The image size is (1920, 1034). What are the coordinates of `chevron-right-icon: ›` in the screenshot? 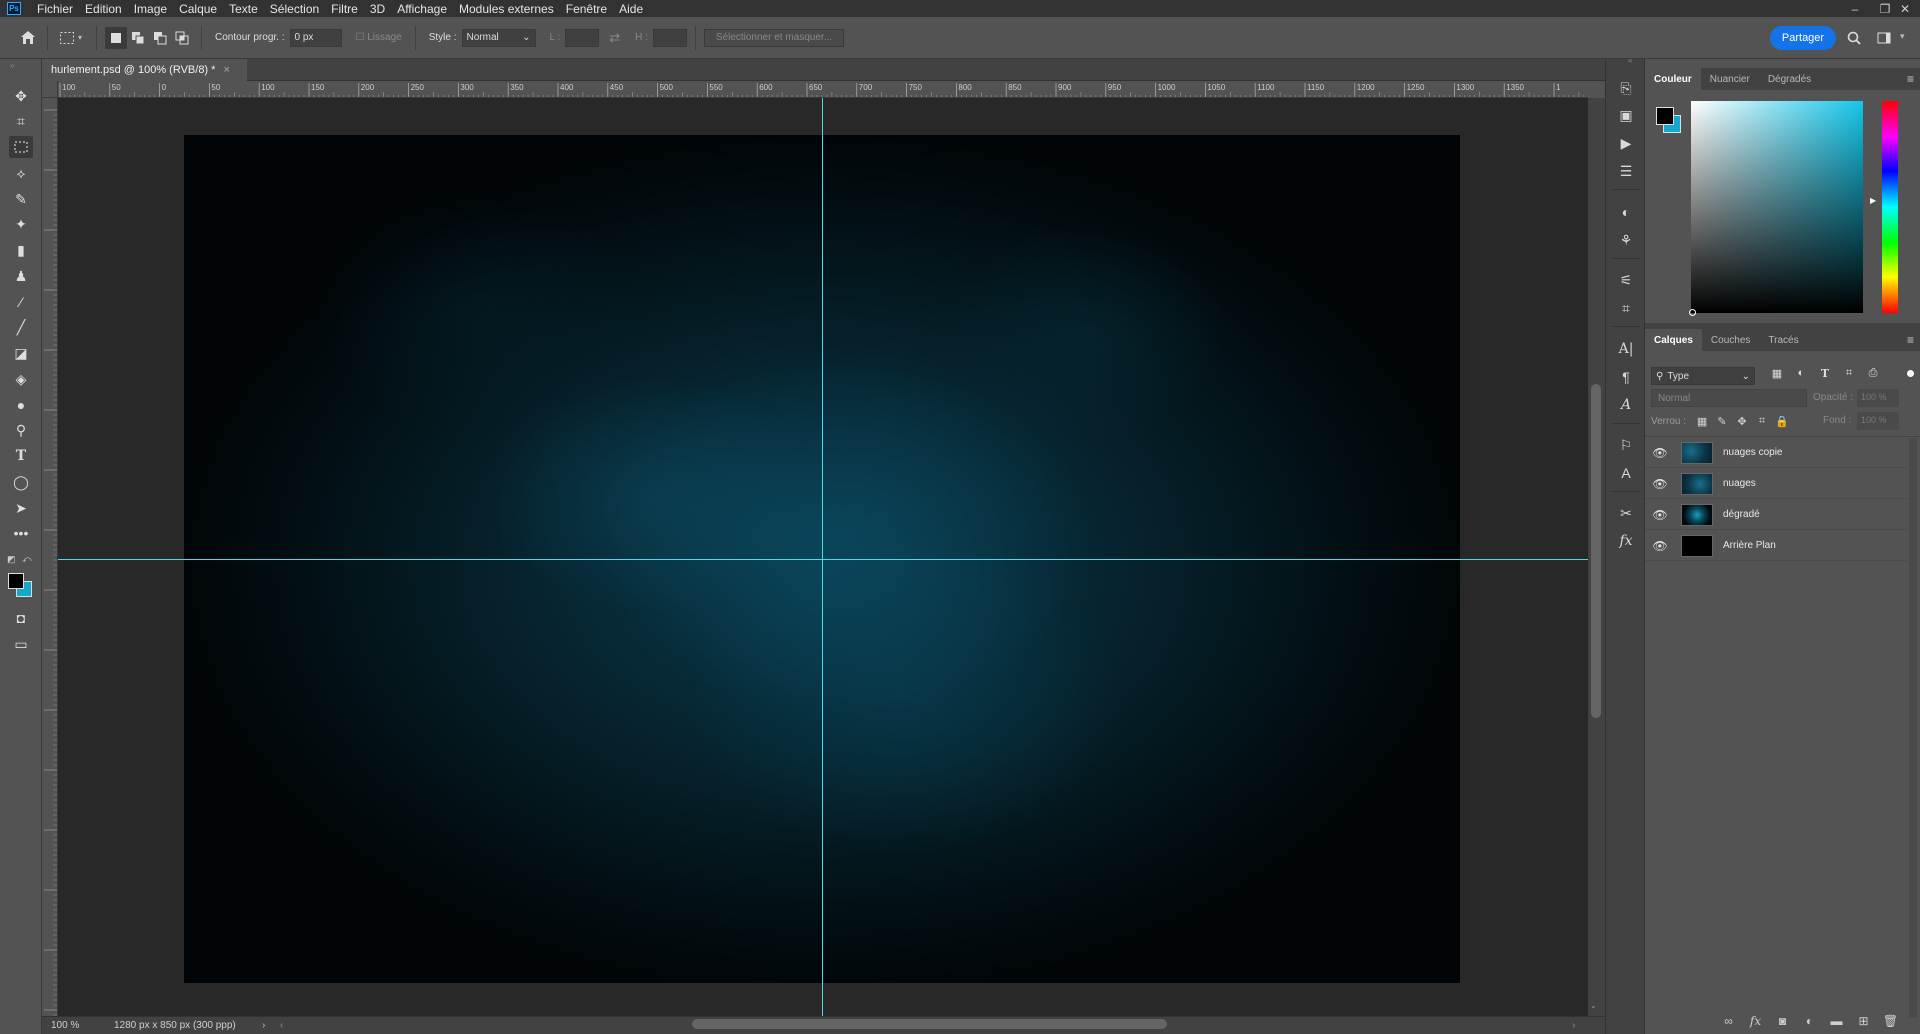 It's located at (263, 1025).